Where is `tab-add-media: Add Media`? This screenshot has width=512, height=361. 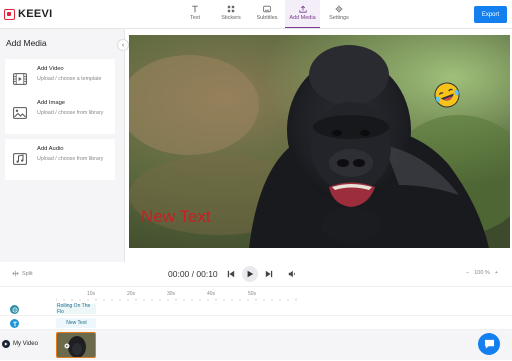
tab-add-media: Add Media is located at coordinates (302, 14).